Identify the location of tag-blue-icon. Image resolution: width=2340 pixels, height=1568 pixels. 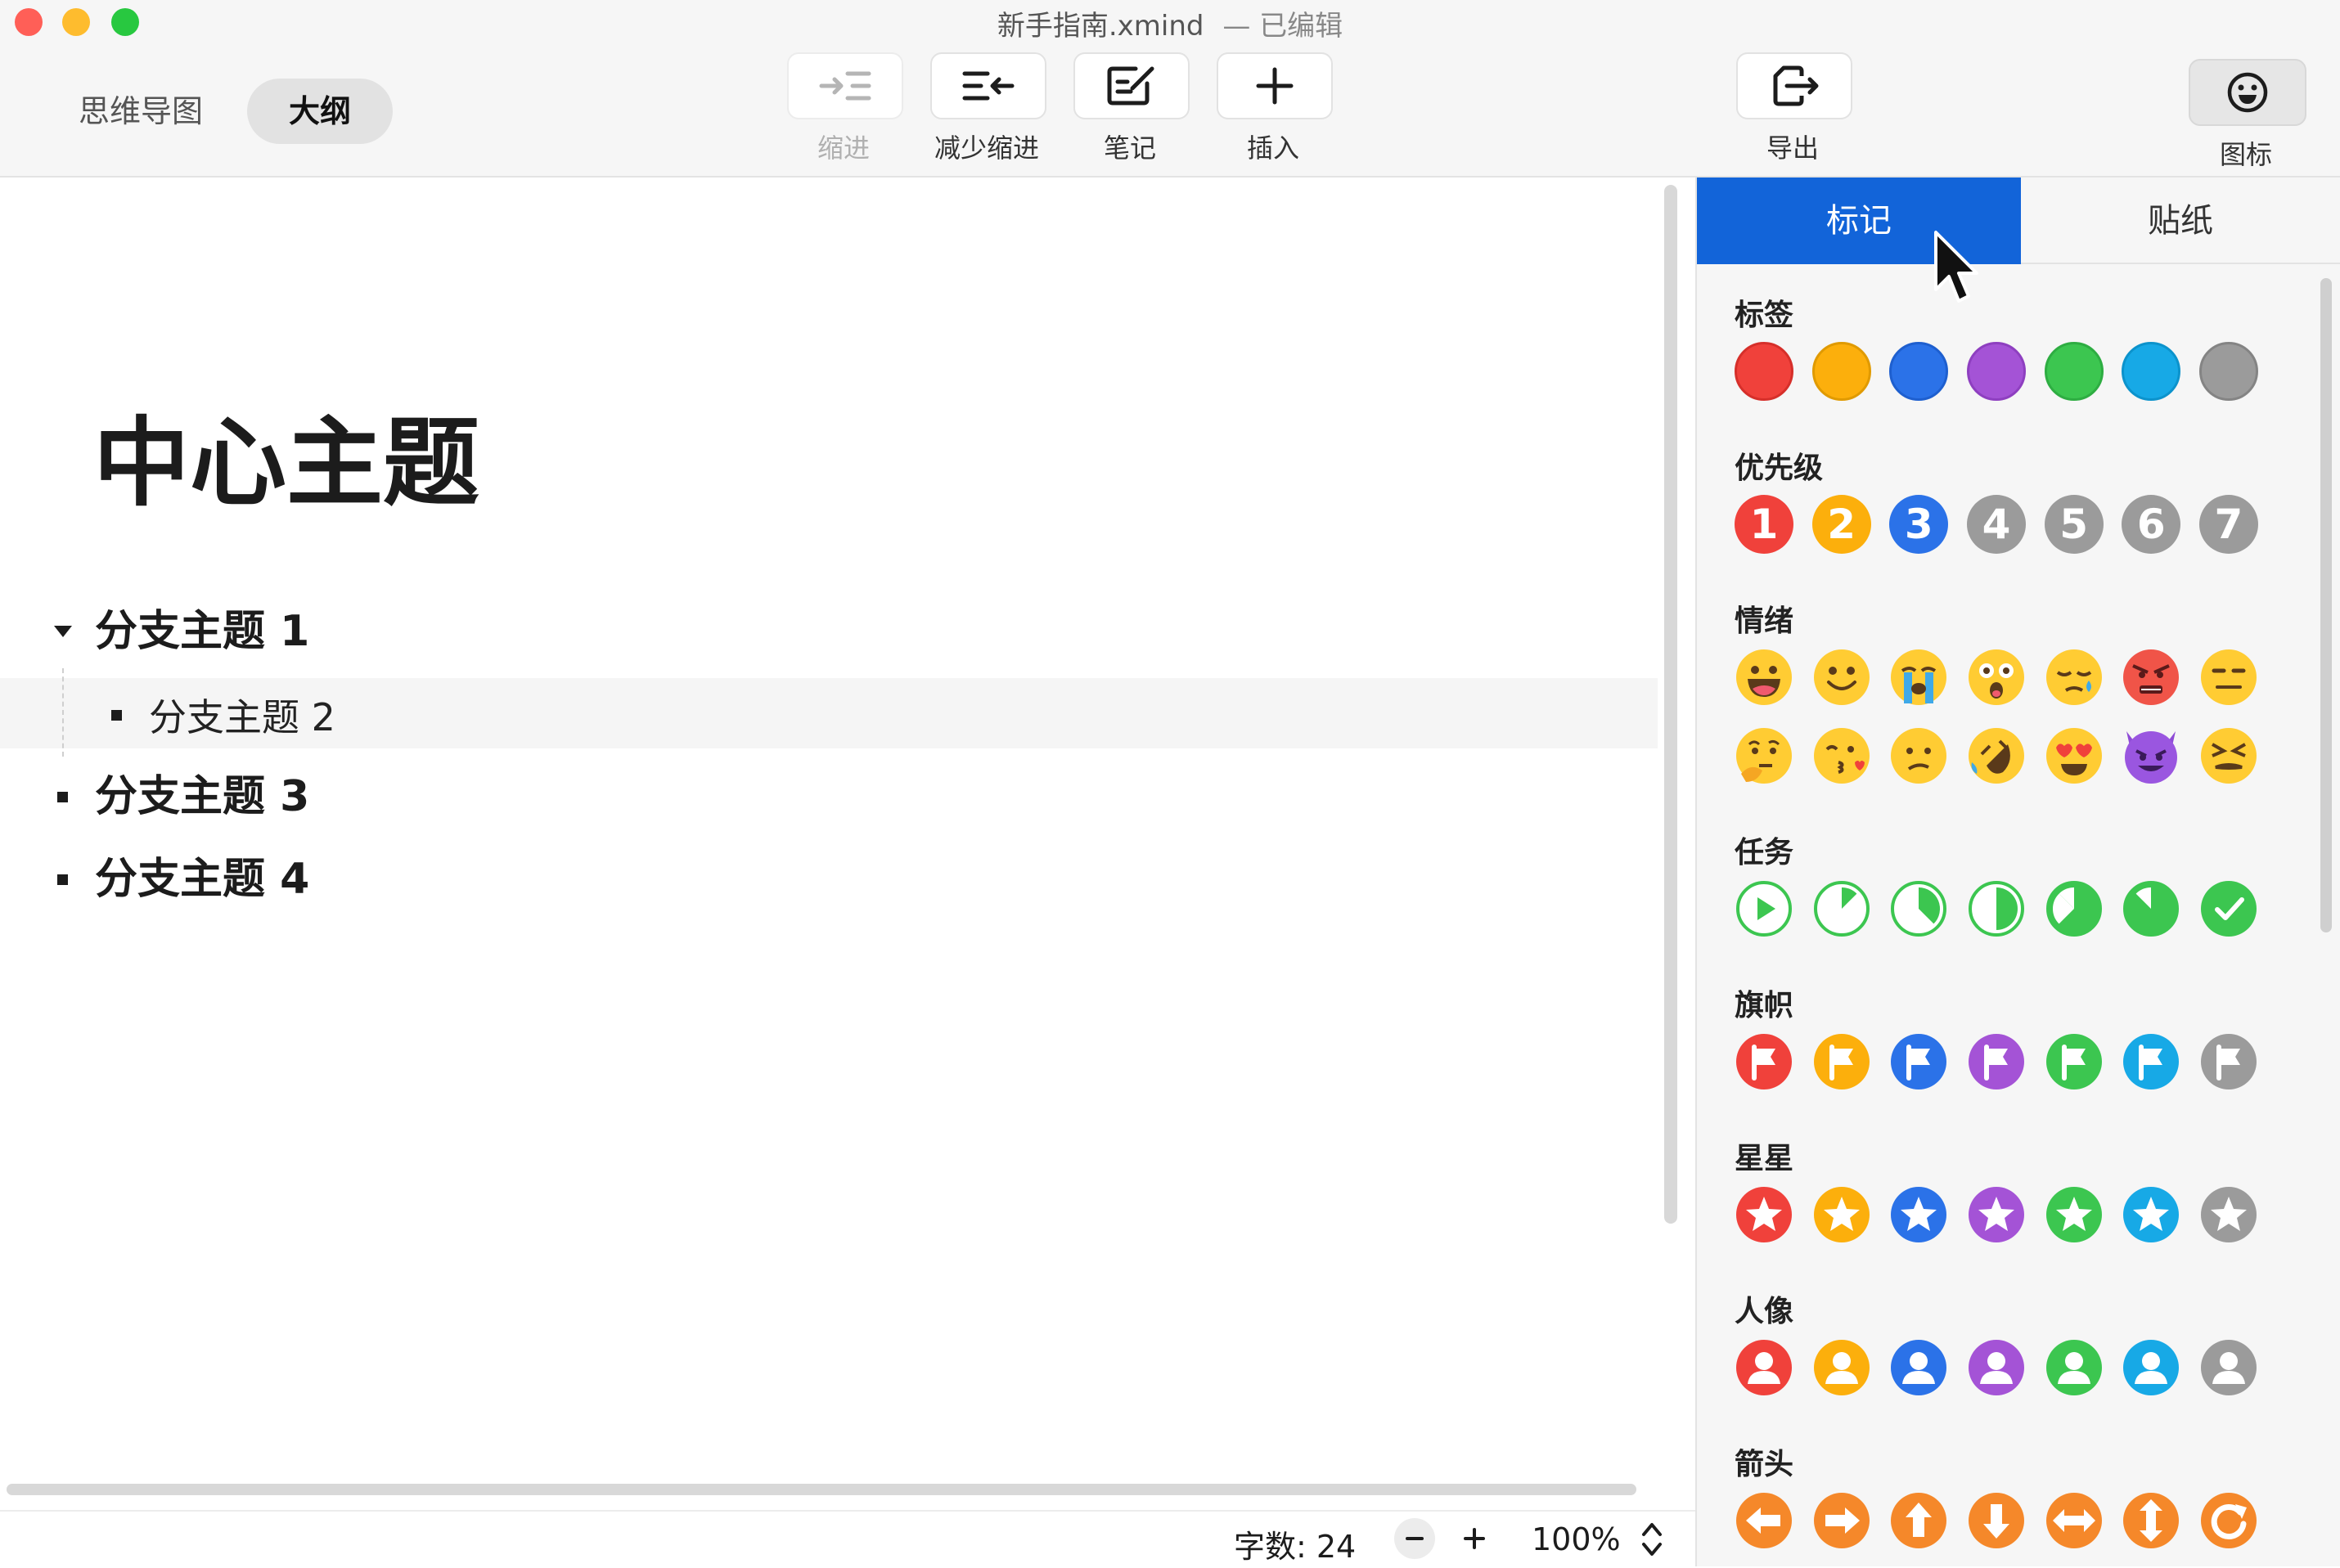
(1919, 371).